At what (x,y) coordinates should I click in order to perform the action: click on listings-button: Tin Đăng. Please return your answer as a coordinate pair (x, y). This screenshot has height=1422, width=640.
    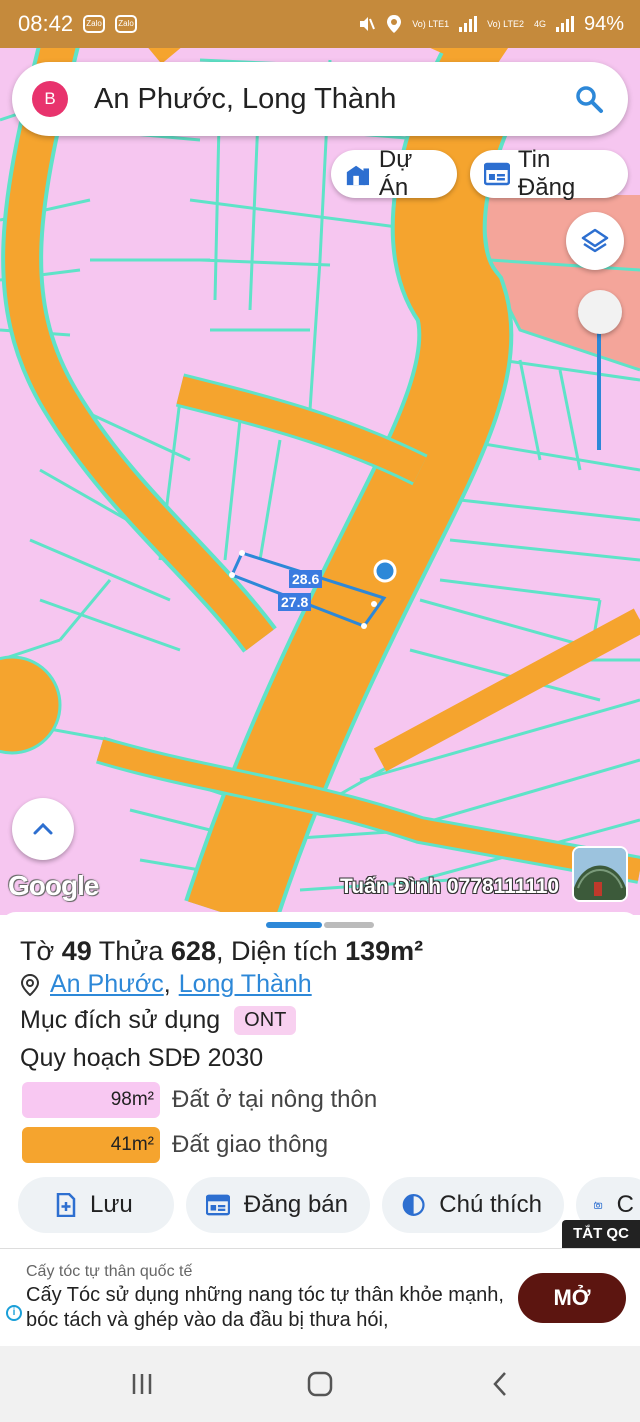
    Looking at the image, I should click on (549, 173).